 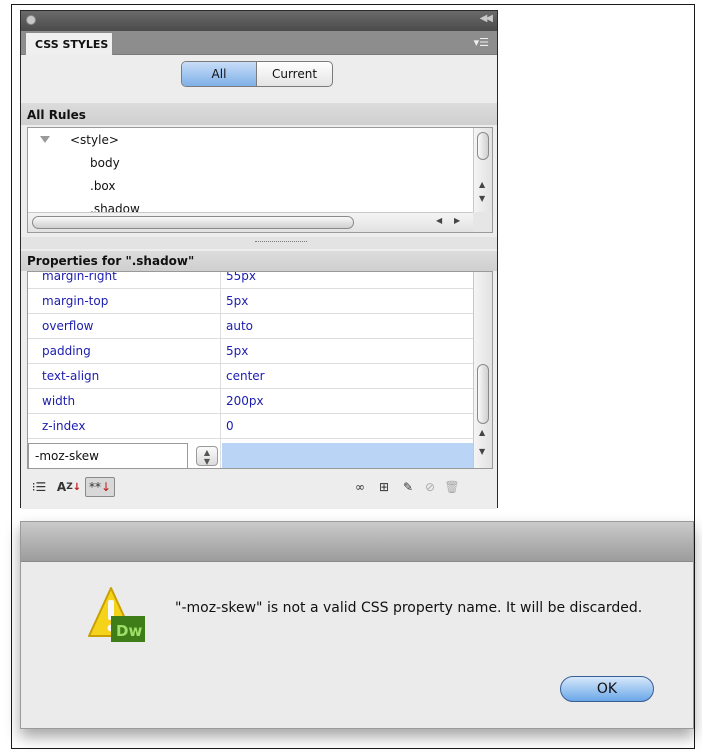 I want to click on collapse-icon: ◀◀, so click(x=486, y=18).